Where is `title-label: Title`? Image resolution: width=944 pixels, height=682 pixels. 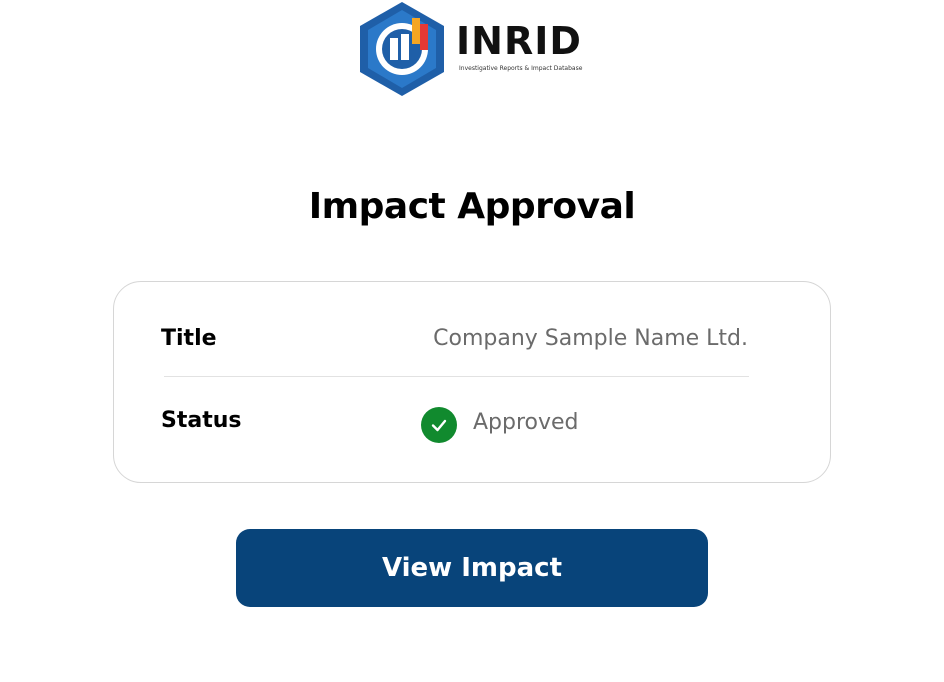 title-label: Title is located at coordinates (189, 338).